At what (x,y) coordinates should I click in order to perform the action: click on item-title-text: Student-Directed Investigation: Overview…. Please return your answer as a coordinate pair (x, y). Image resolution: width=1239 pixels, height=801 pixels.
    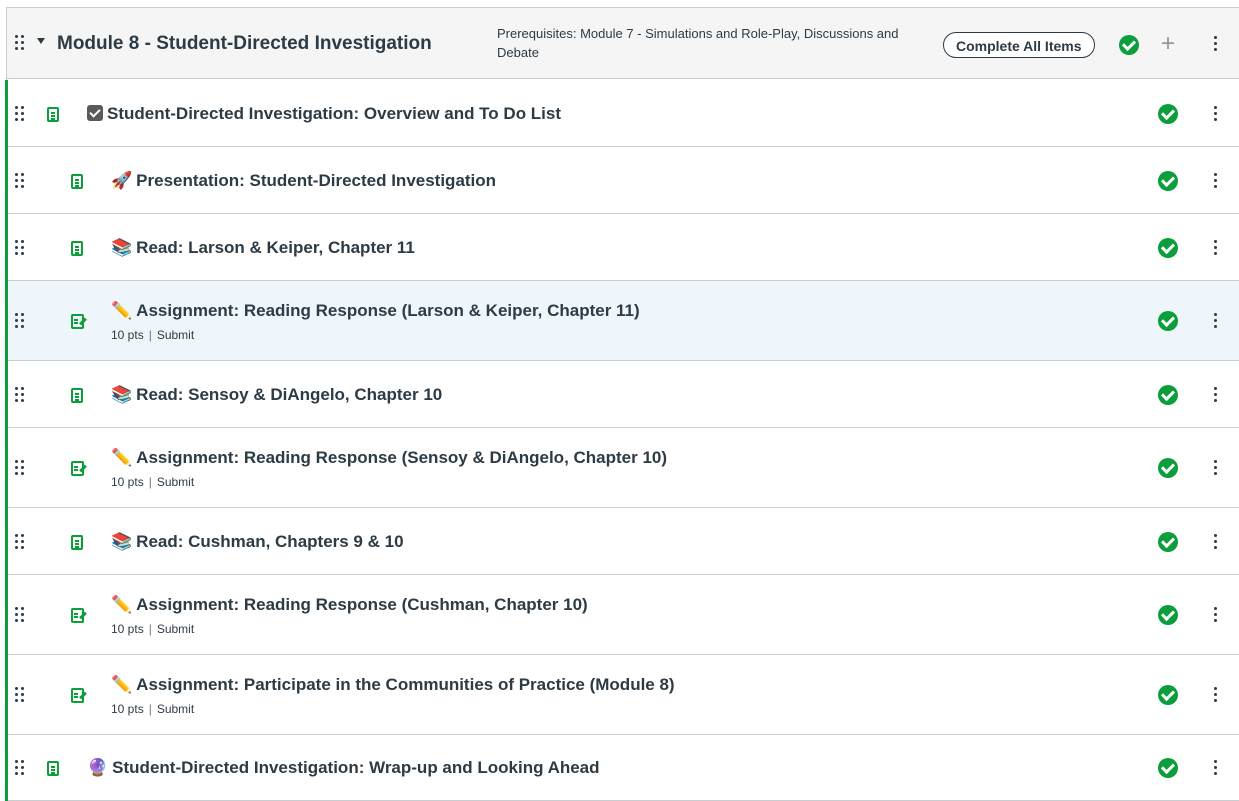
    Looking at the image, I should click on (334, 113).